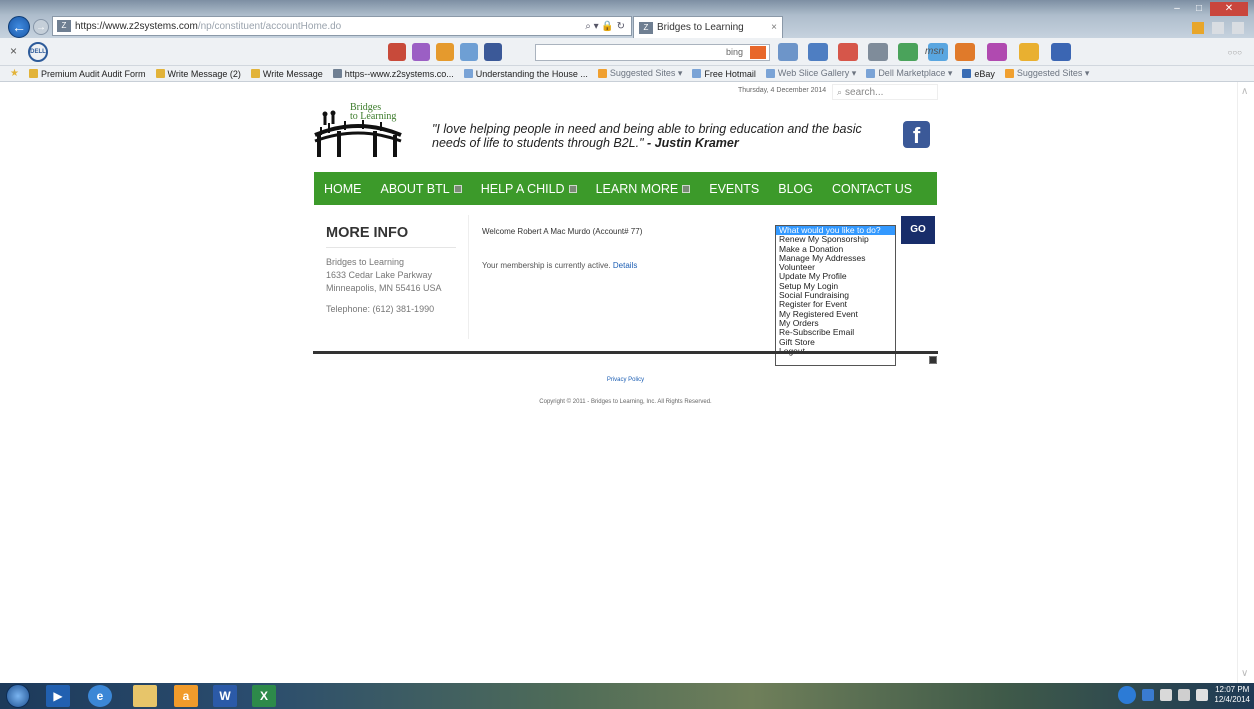 Image resolution: width=1254 pixels, height=709 pixels. What do you see at coordinates (14, 73) in the screenshot?
I see `favorites-star-icon: ★` at bounding box center [14, 73].